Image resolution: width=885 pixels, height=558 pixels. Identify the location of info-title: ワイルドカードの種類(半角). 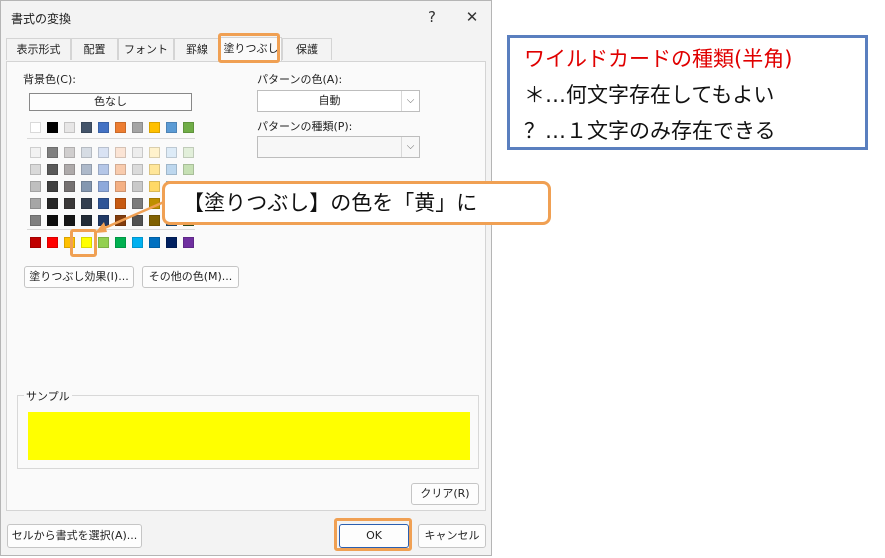
(658, 59).